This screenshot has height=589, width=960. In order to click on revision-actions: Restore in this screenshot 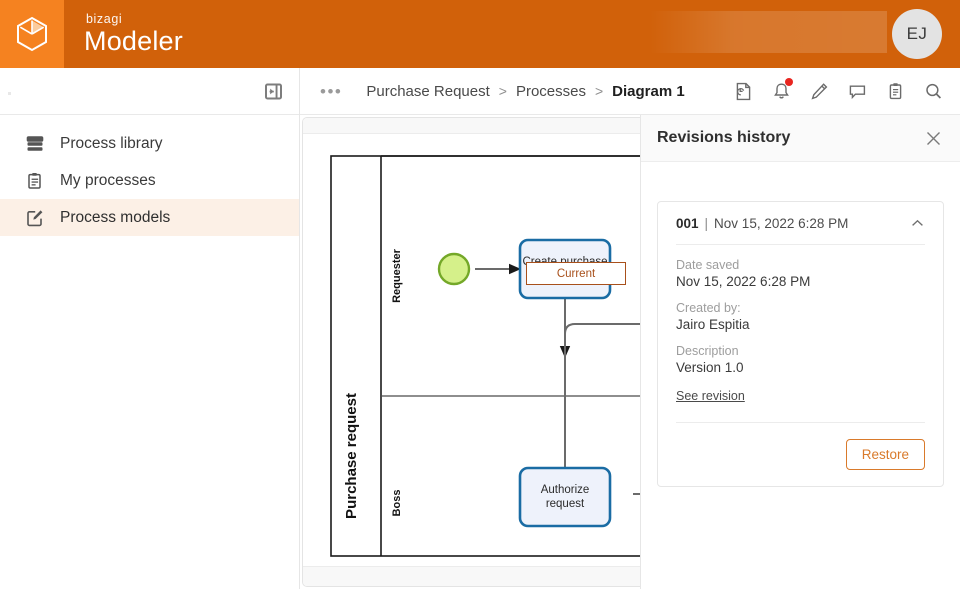, I will do `click(800, 446)`.